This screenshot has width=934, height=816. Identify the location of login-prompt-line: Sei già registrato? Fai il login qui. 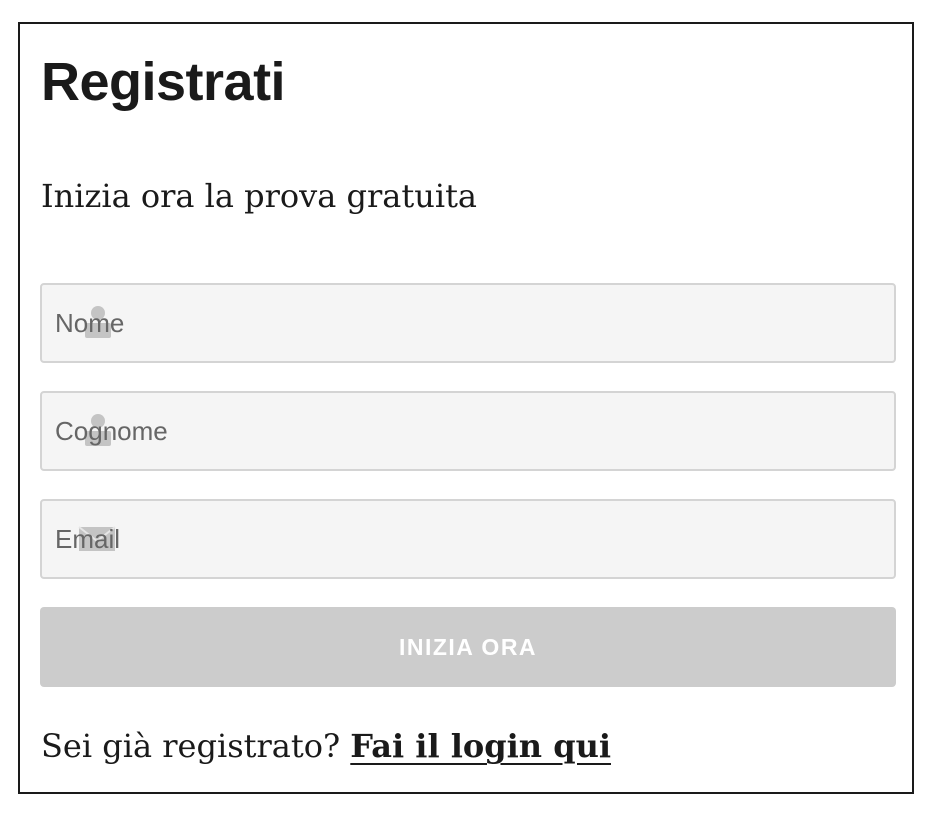
(326, 746).